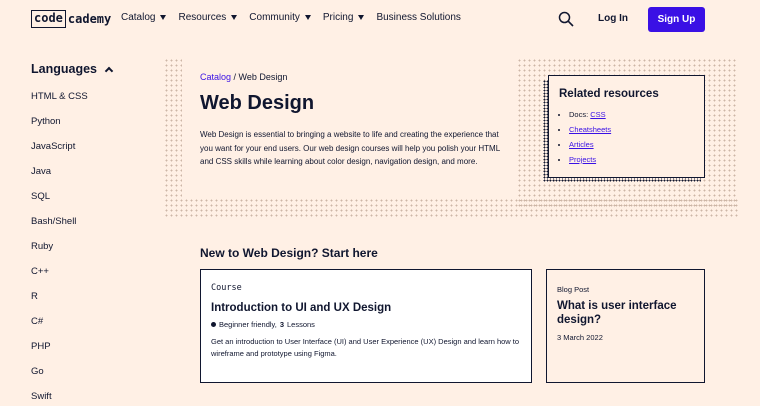 The image size is (760, 406). I want to click on search-icon, so click(566, 19).